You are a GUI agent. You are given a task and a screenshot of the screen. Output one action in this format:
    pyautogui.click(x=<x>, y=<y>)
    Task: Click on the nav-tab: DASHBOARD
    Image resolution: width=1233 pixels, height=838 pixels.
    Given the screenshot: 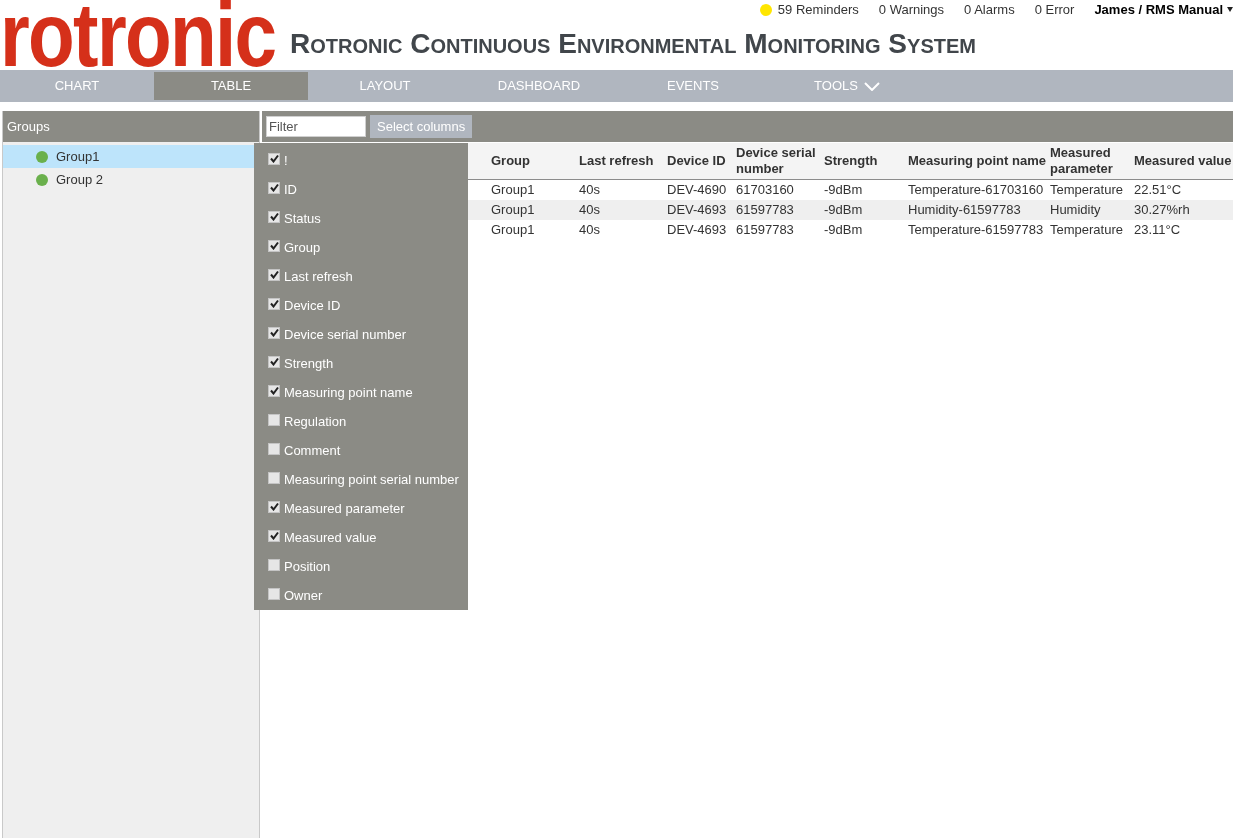 What is the action you would take?
    pyautogui.click(x=539, y=86)
    